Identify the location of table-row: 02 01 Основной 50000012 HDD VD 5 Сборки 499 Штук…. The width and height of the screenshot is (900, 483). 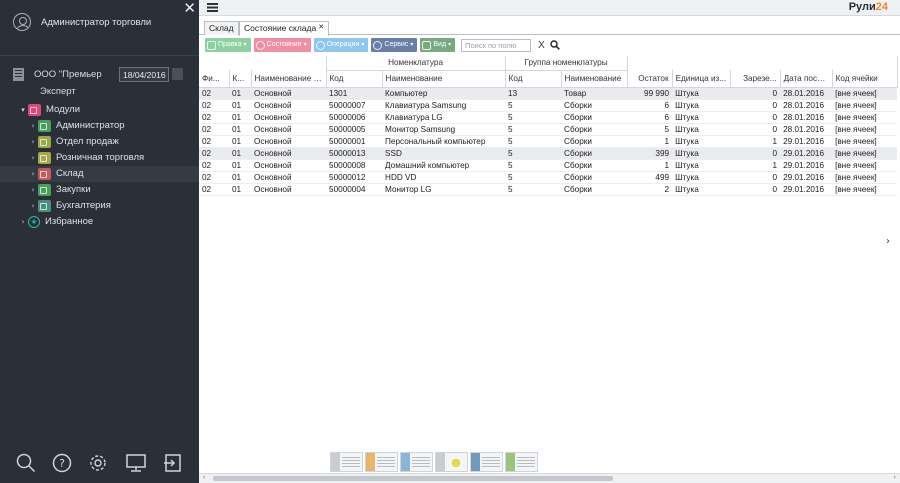
(548, 177).